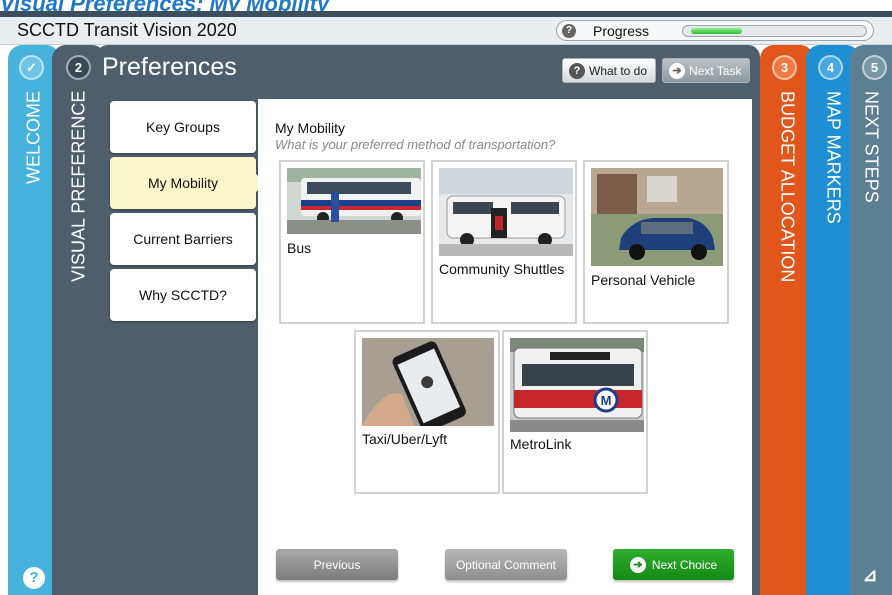  What do you see at coordinates (657, 217) in the screenshot?
I see `car-image` at bounding box center [657, 217].